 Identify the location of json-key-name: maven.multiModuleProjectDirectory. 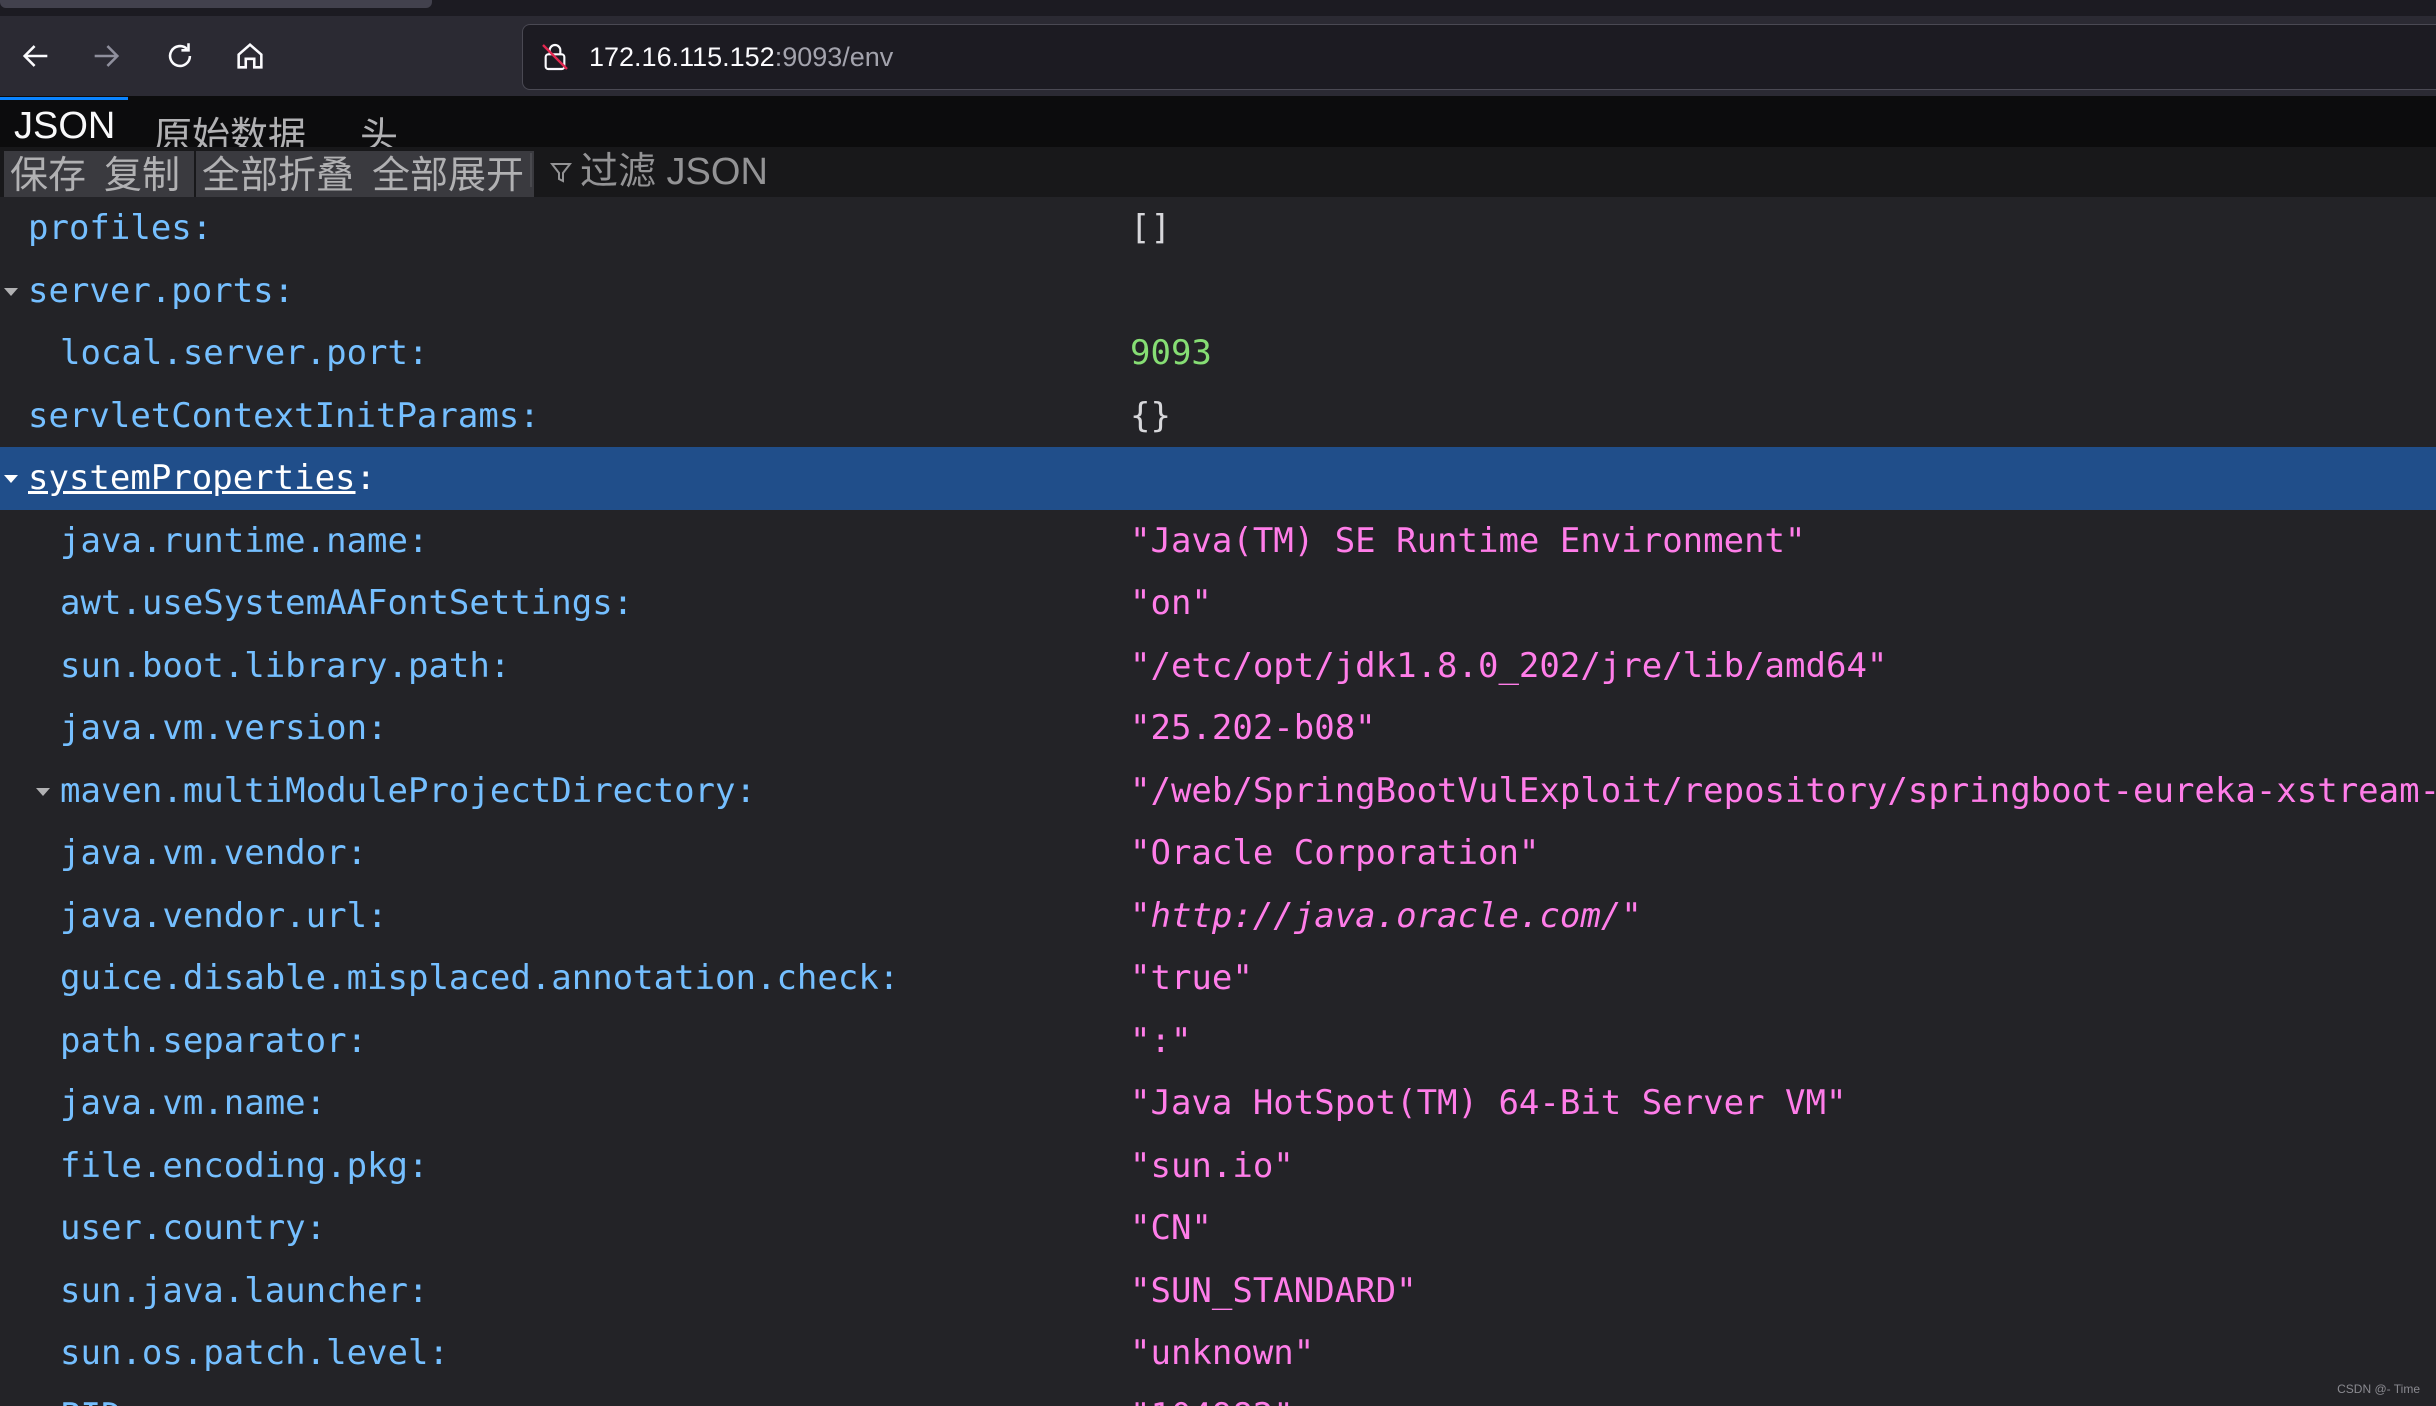
(398, 790).